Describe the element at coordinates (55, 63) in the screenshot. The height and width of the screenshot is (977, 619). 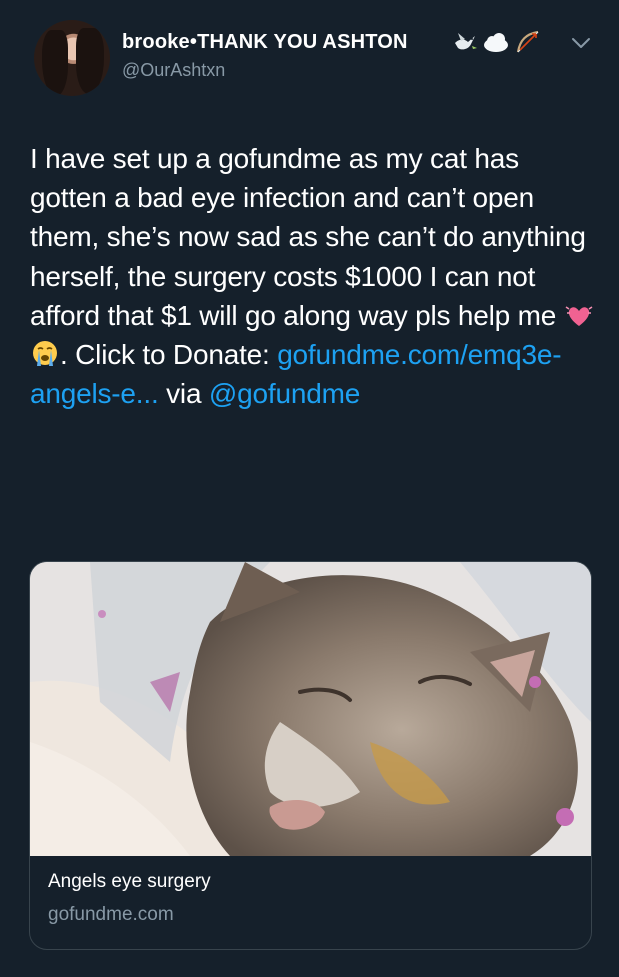
I see `avatar-hair-left` at that location.